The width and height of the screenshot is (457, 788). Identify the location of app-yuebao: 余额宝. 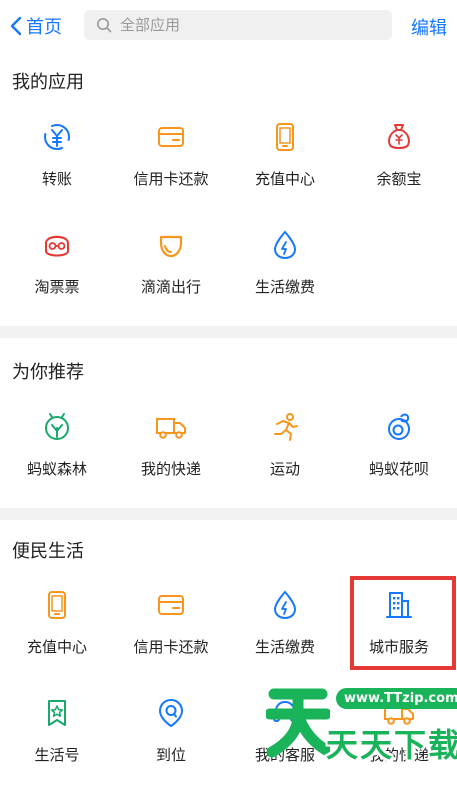
(399, 166).